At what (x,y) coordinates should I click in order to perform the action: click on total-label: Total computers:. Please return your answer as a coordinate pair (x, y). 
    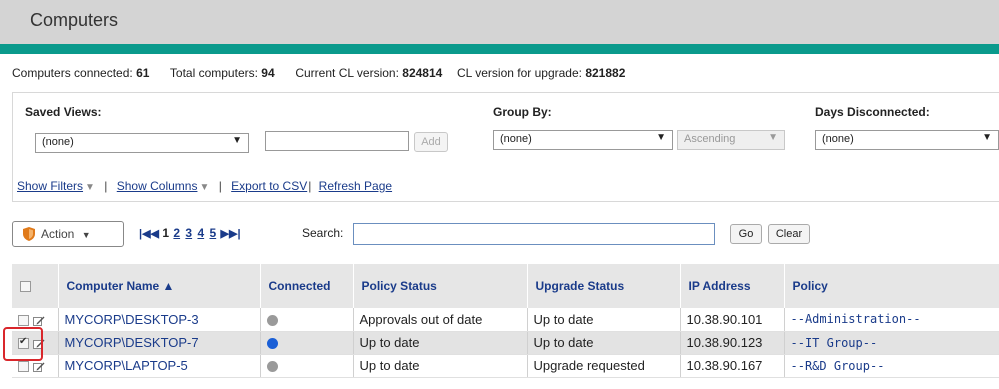
    Looking at the image, I should click on (213, 73).